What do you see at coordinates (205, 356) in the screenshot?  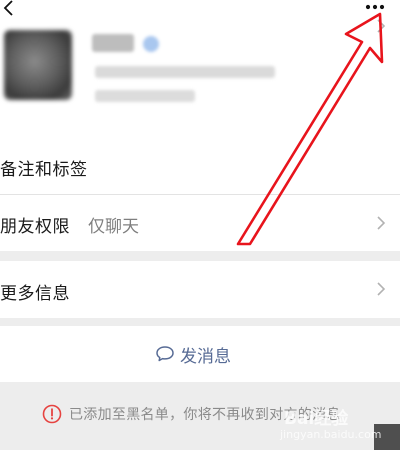 I see `send-message-label: 发消息` at bounding box center [205, 356].